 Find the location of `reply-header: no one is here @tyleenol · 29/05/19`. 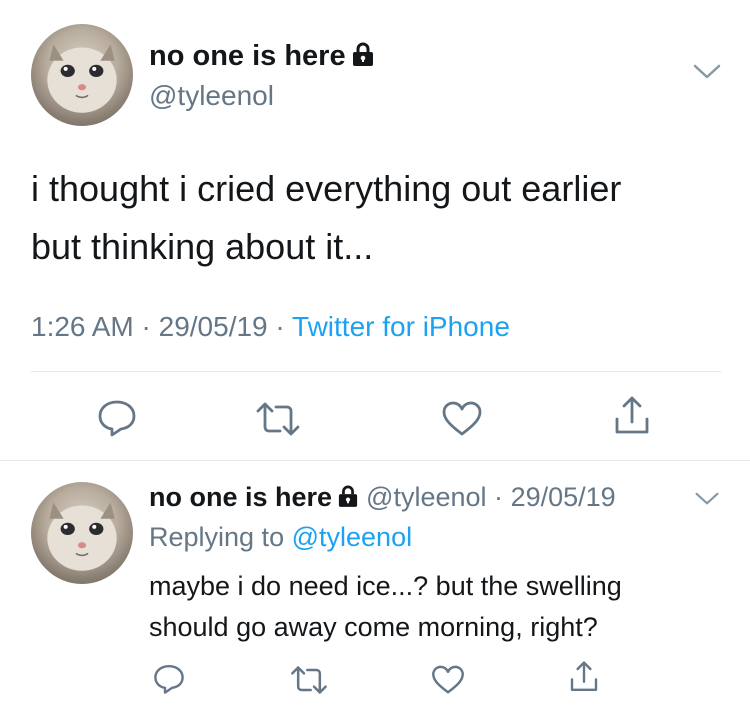

reply-header: no one is here @tyleenol · 29/05/19 is located at coordinates (382, 498).